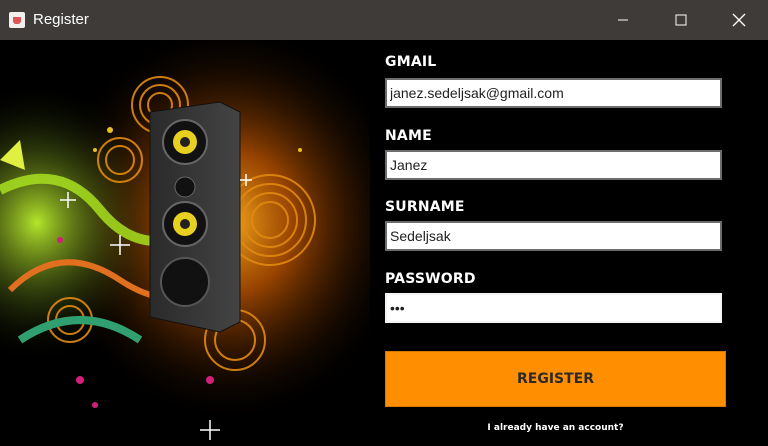  I want to click on login-link: I already have an account?, so click(555, 428).